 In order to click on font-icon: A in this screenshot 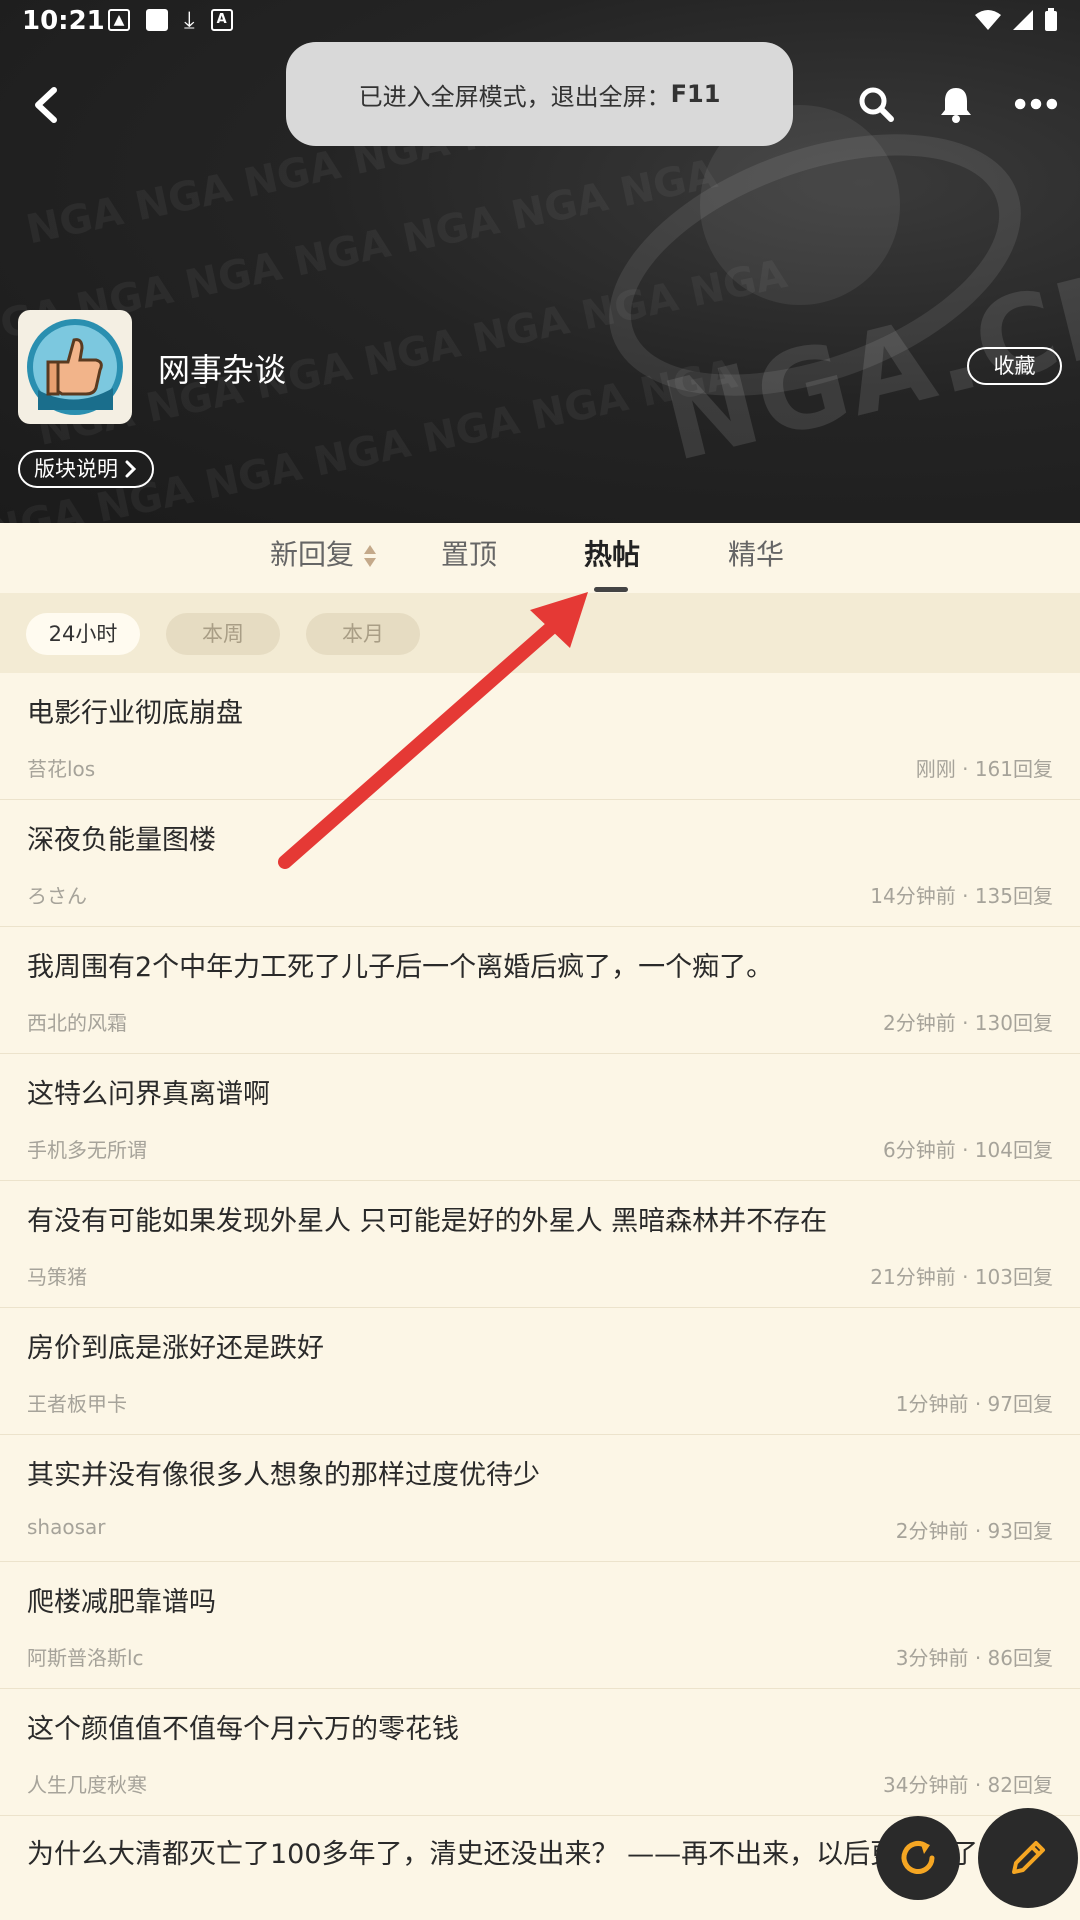, I will do `click(221, 20)`.